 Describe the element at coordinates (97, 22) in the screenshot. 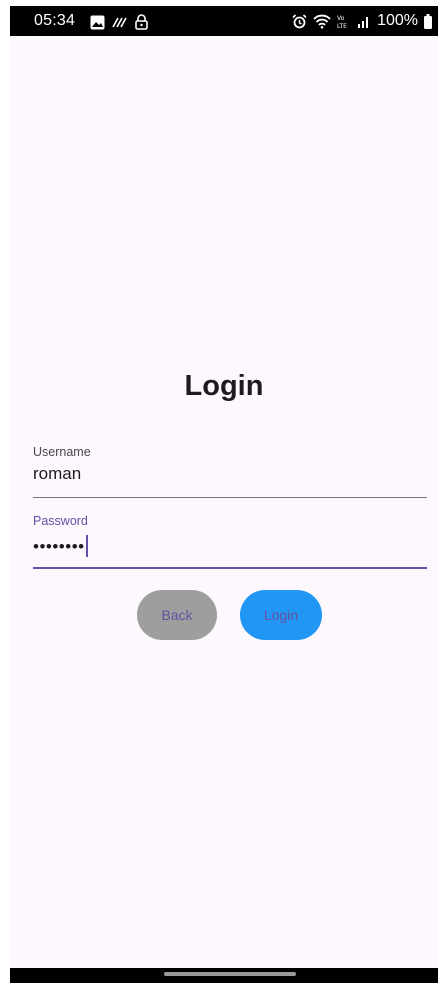

I see `image-icon` at that location.